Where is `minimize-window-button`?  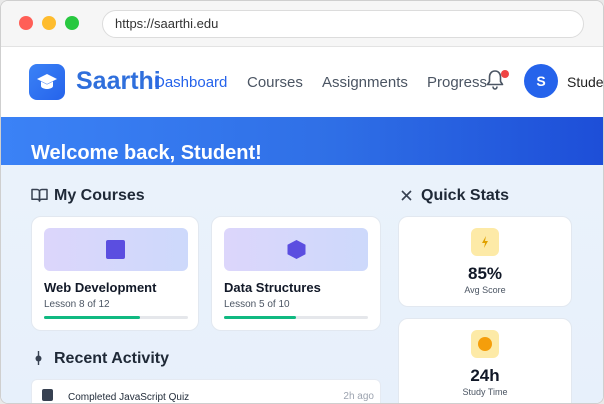
minimize-window-button is located at coordinates (49, 23).